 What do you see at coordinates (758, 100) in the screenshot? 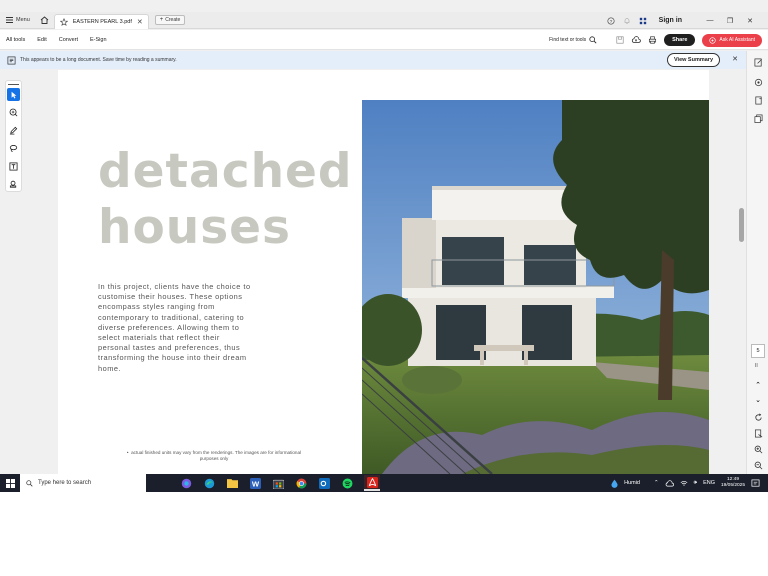
I see `bookmark-rail-icon` at bounding box center [758, 100].